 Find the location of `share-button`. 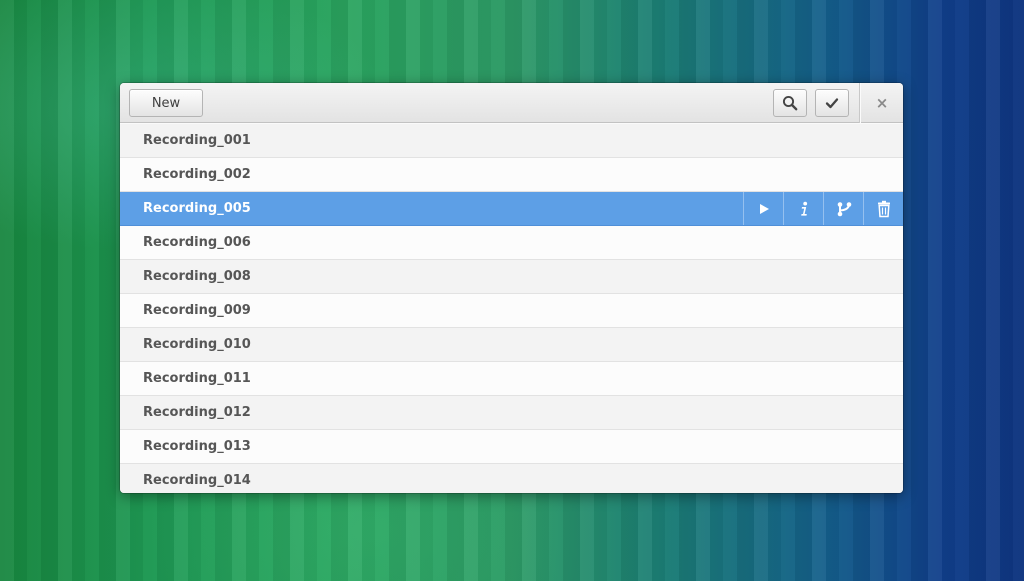

share-button is located at coordinates (843, 208).